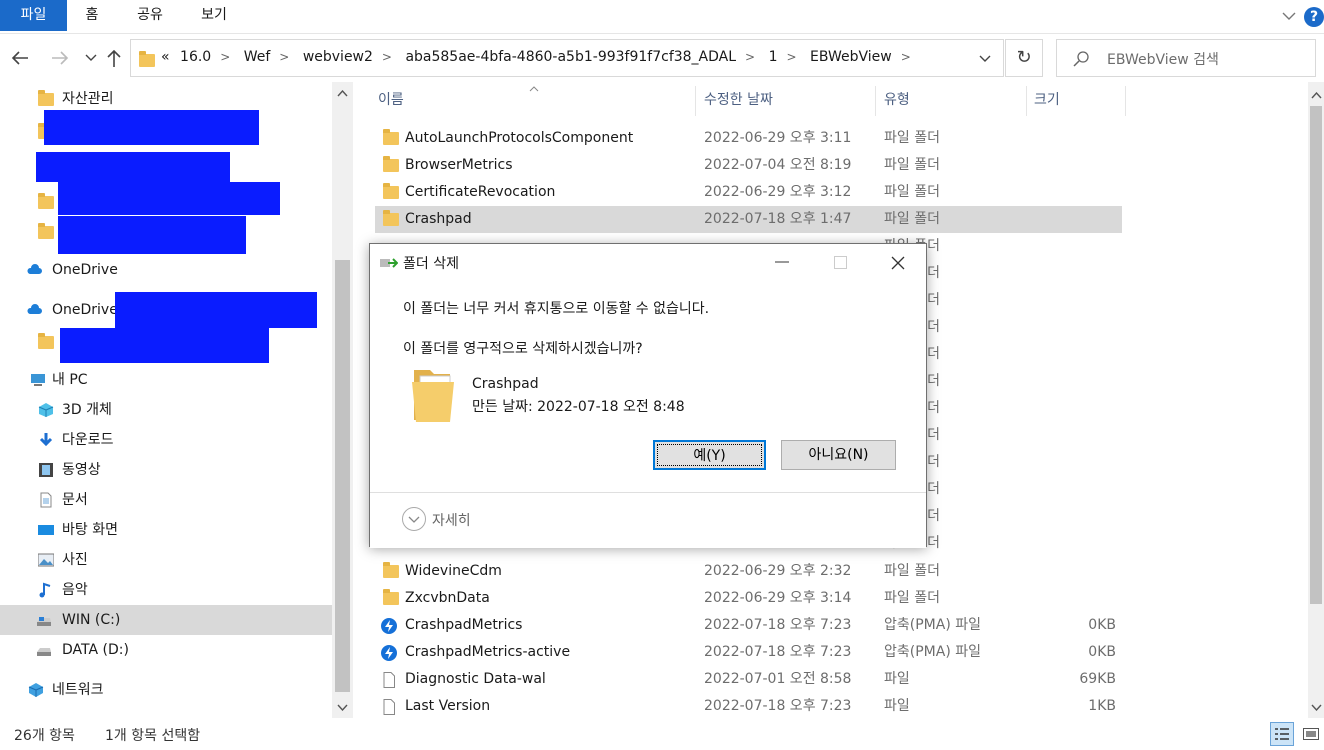 This screenshot has height=750, width=1324. I want to click on up-arrow-icon, so click(114, 58).